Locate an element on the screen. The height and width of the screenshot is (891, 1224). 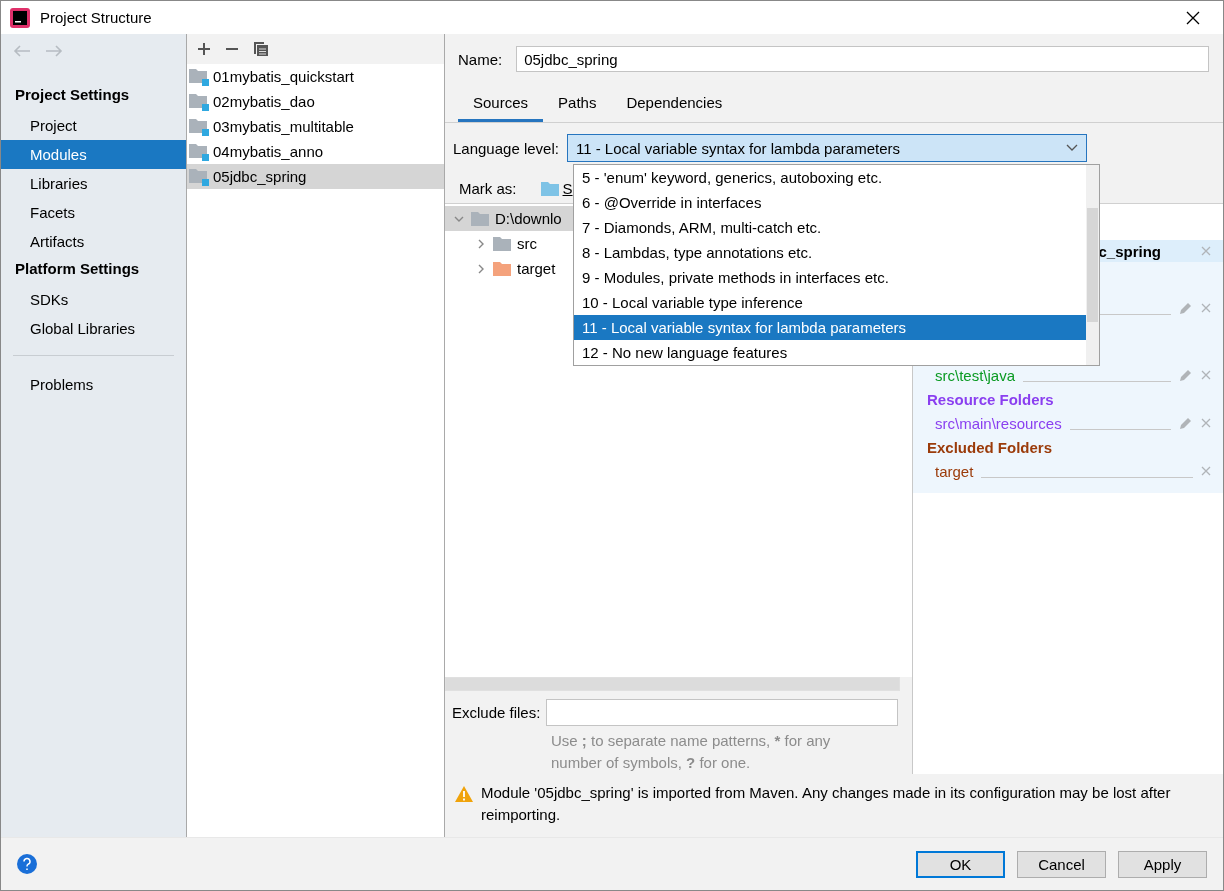
window-title: Project Structure is located at coordinates (96, 17).